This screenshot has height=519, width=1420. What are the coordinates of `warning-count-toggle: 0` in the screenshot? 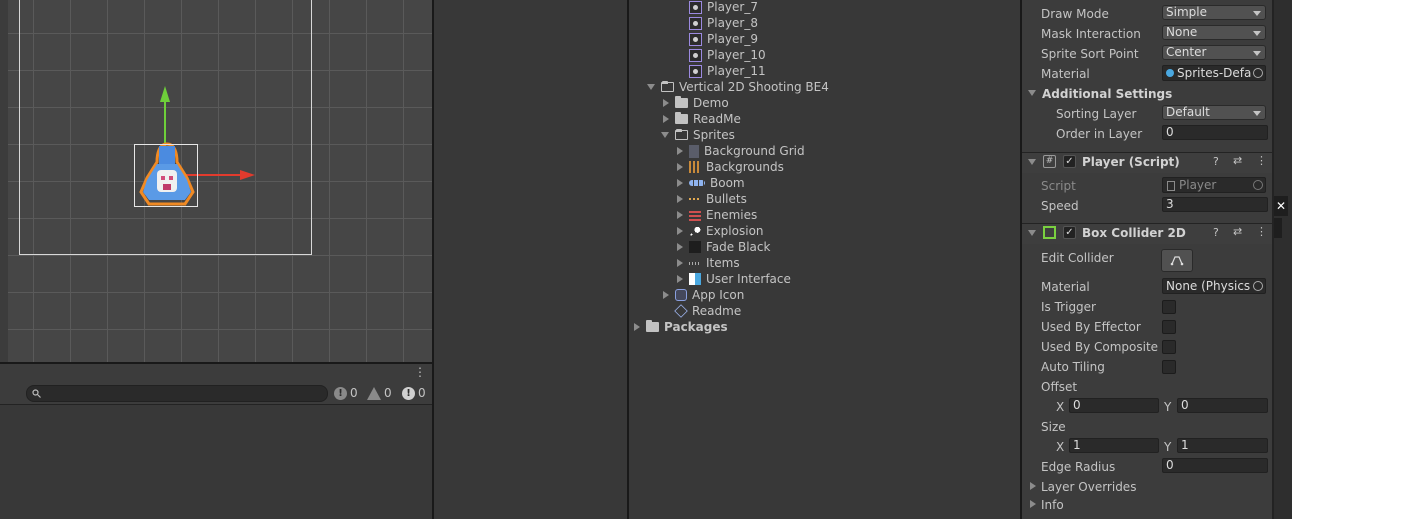 It's located at (379, 393).